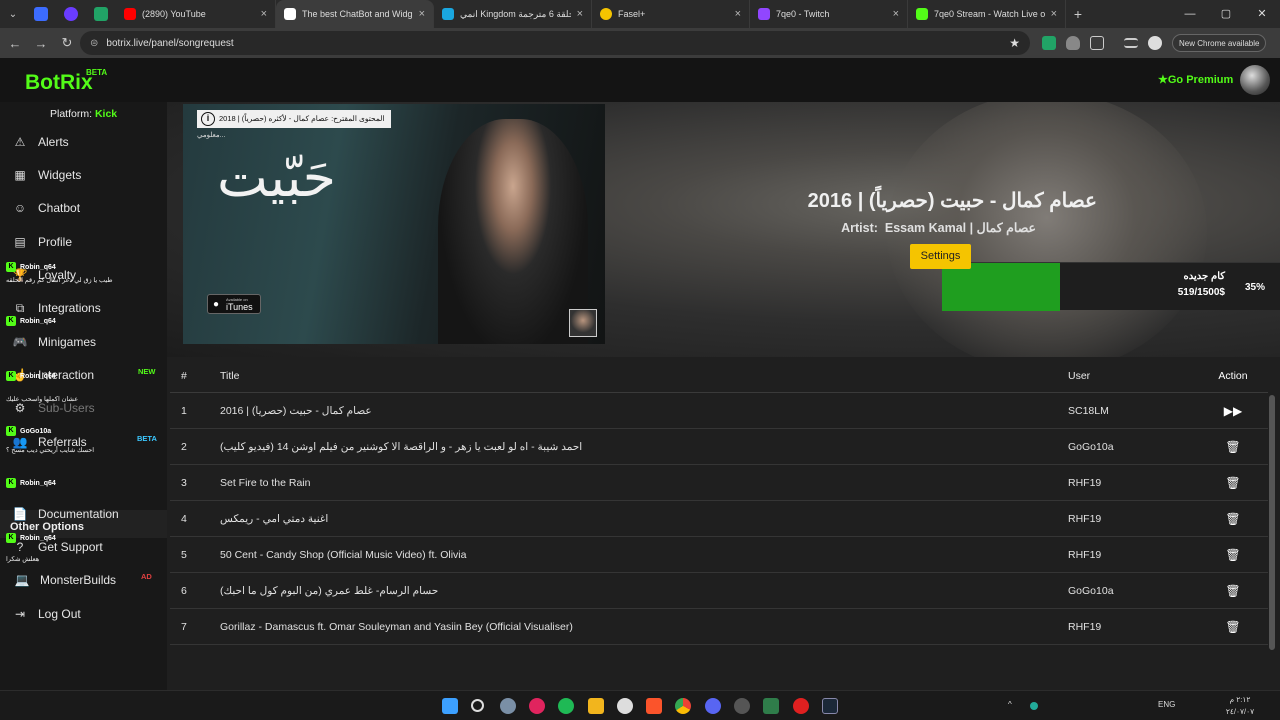 The height and width of the screenshot is (720, 1280). Describe the element at coordinates (59, 208) in the screenshot. I see `sidebar-item-label: Chatbot` at that location.